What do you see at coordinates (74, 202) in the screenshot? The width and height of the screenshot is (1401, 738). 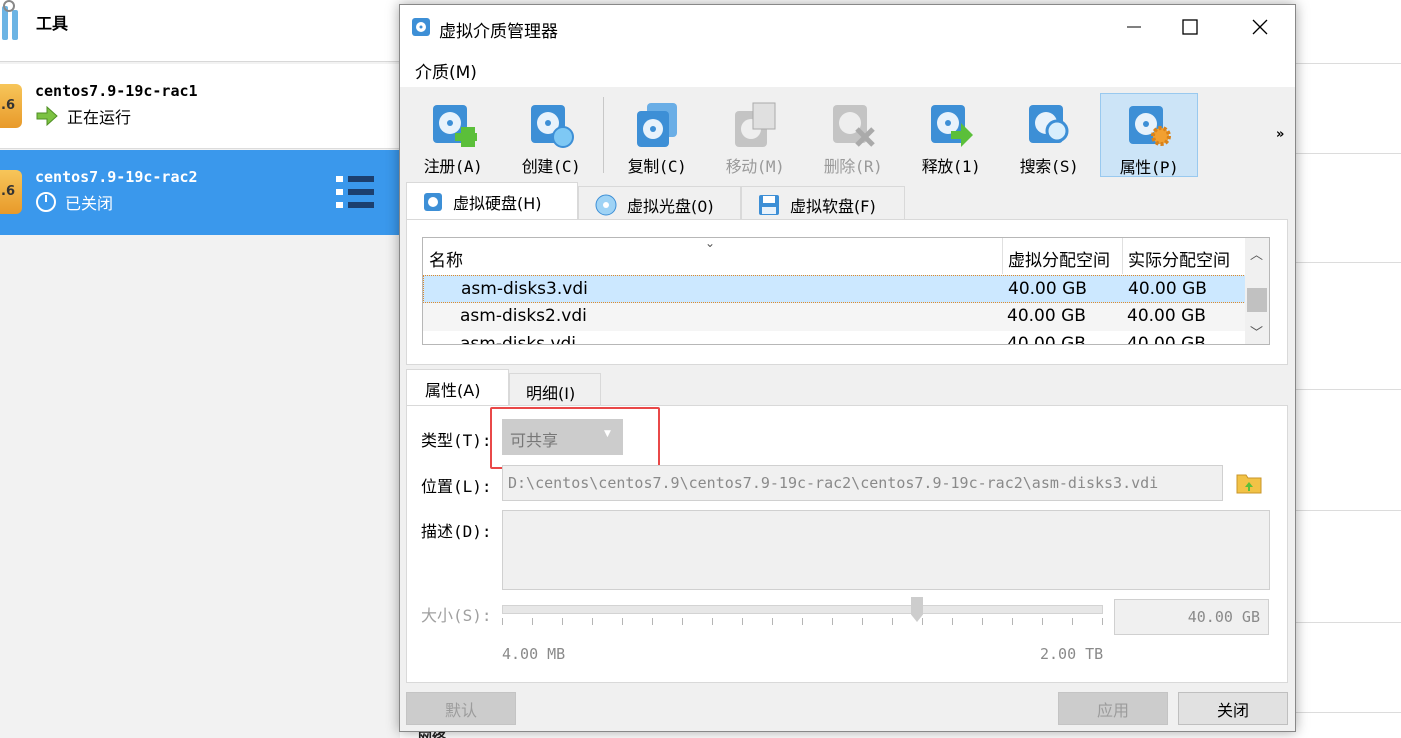 I see `vm-status: 已关闭` at bounding box center [74, 202].